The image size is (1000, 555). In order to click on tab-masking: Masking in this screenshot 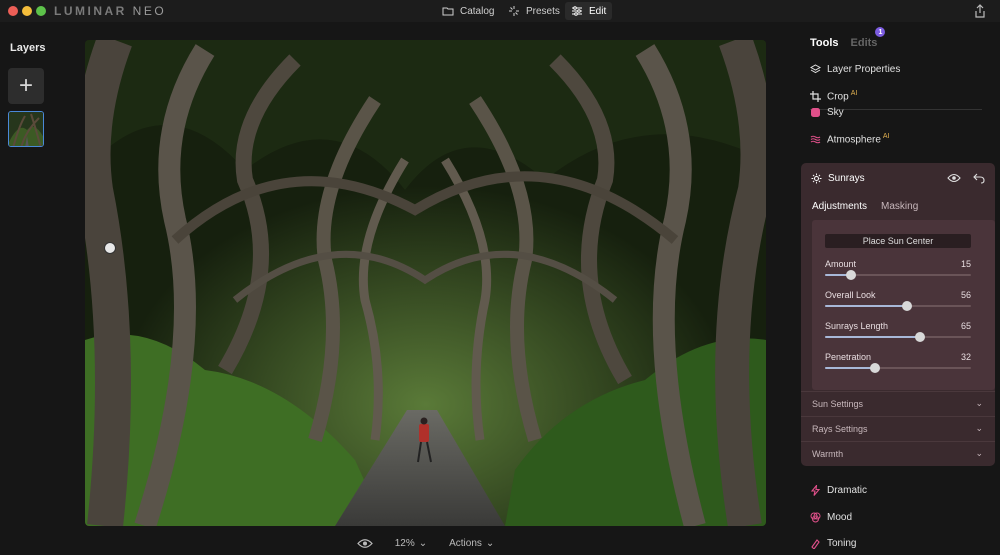, I will do `click(899, 206)`.